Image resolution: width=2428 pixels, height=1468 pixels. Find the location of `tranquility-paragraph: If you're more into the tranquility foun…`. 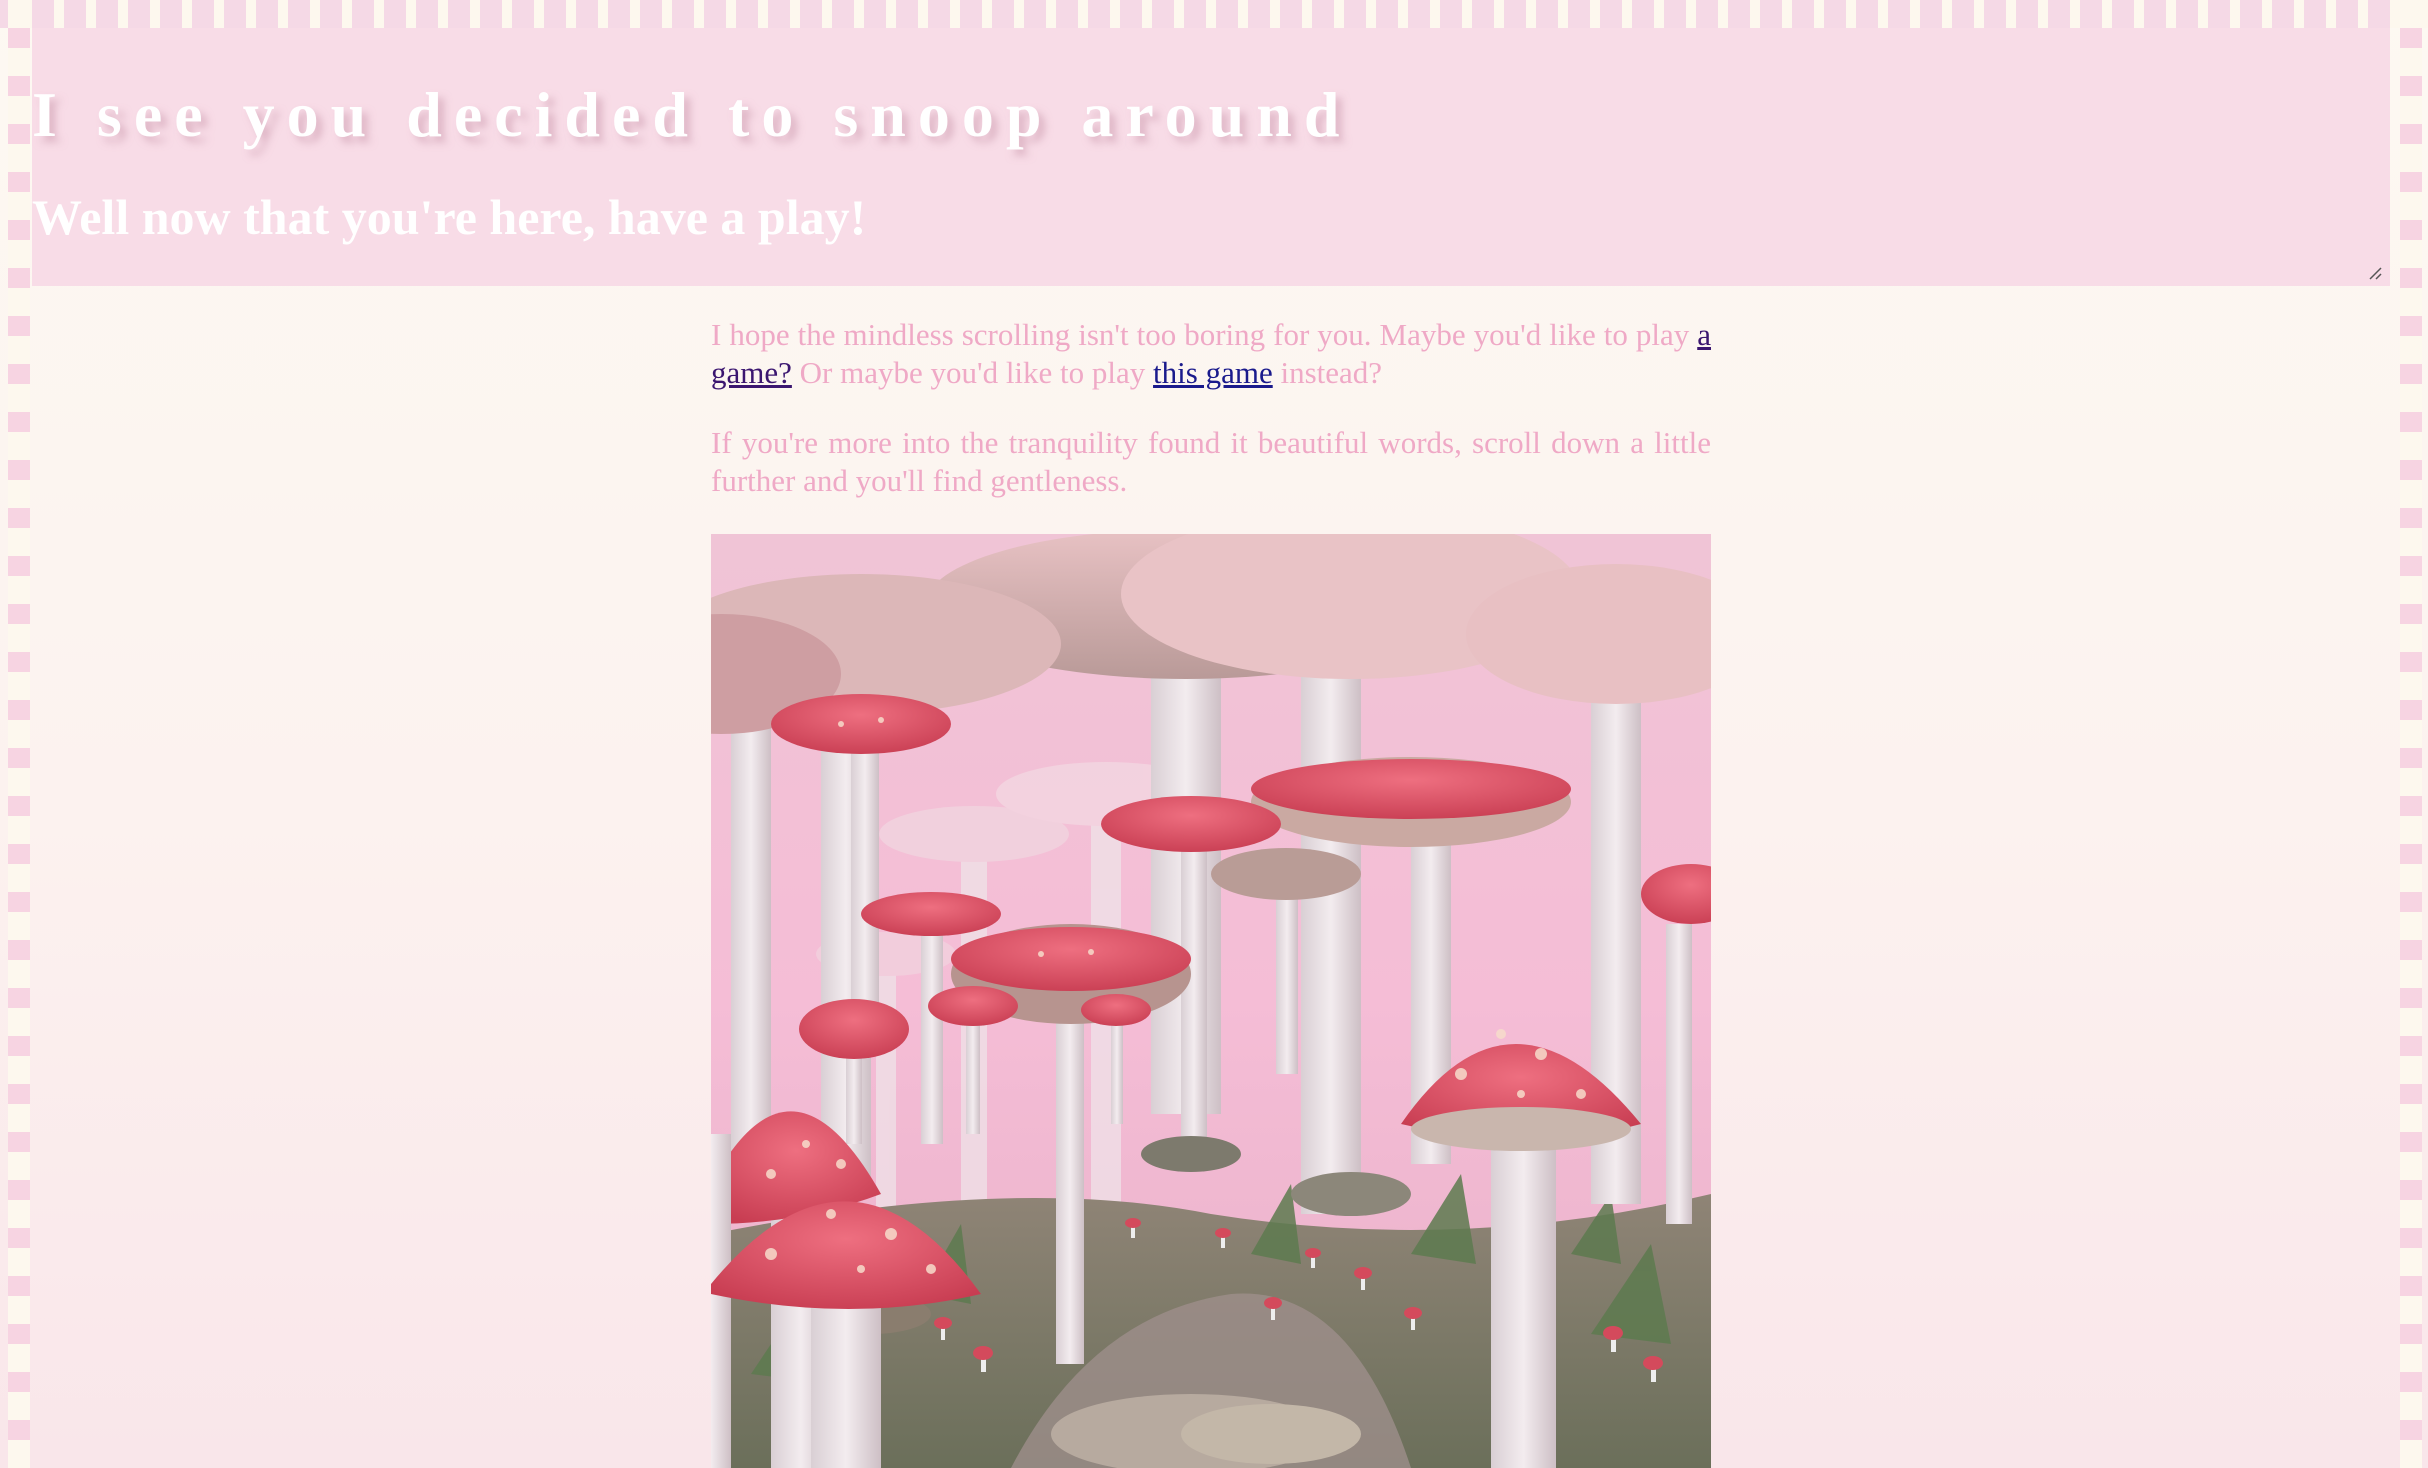

tranquility-paragraph: If you're more into the tranquility foun… is located at coordinates (1211, 461).